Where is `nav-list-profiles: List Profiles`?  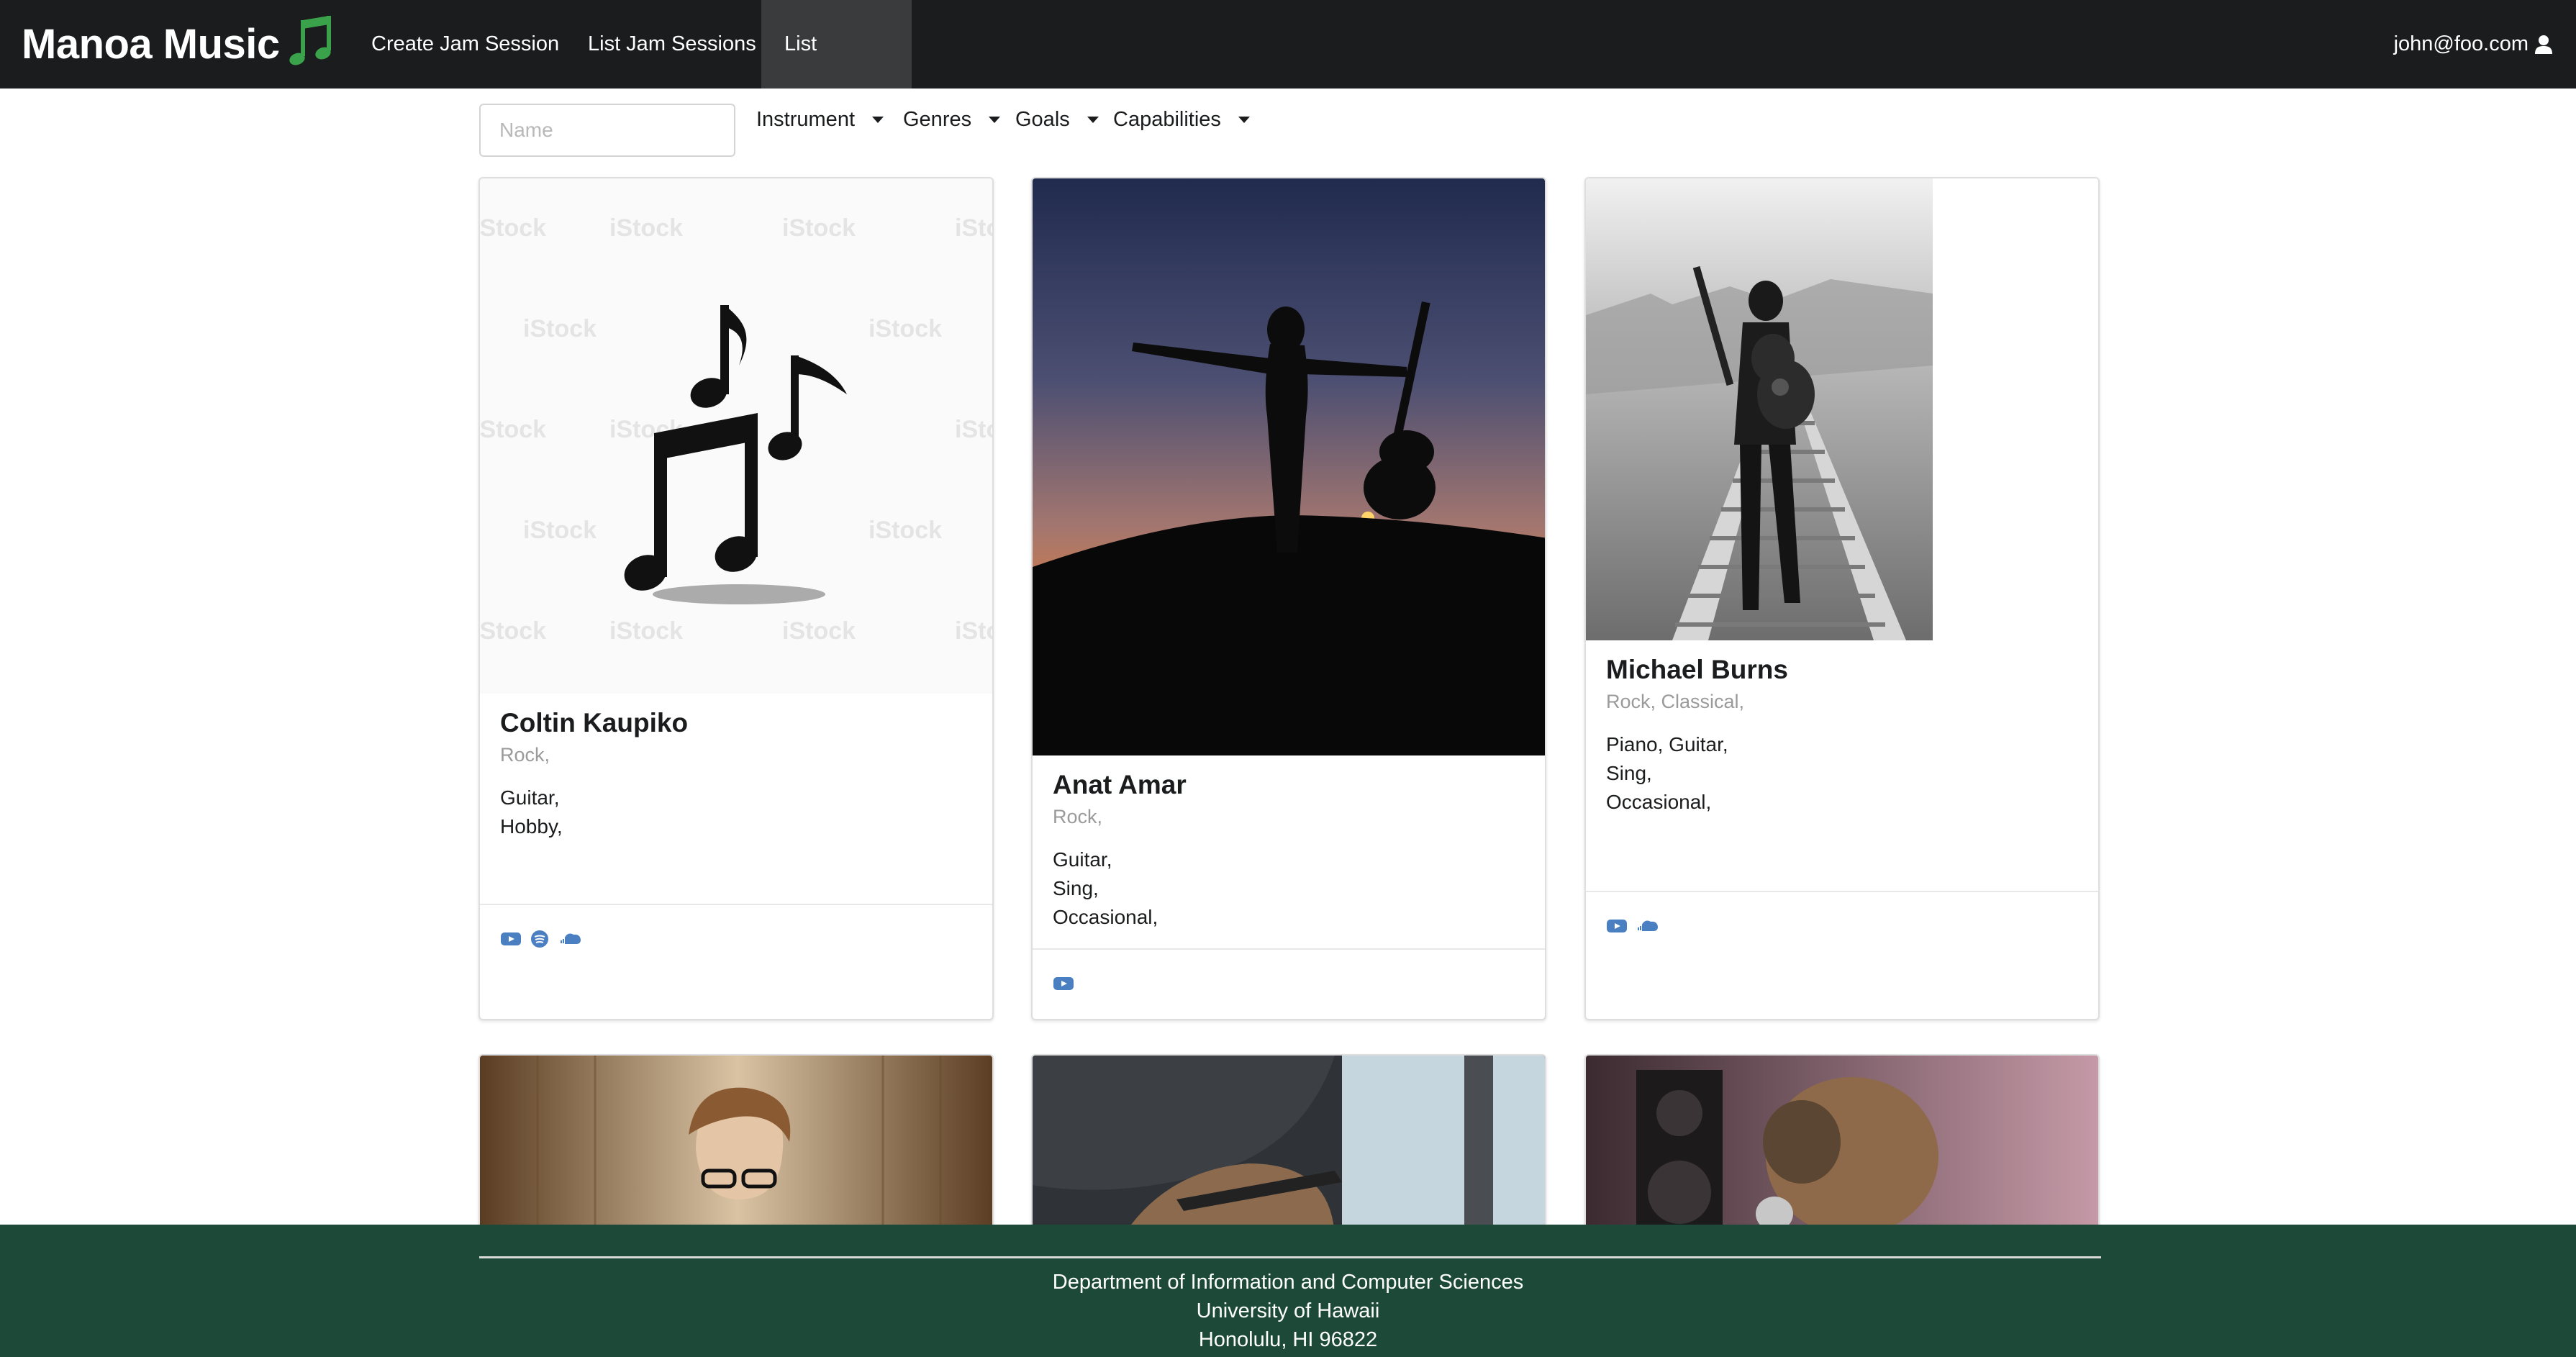 nav-list-profiles: List Profiles is located at coordinates (836, 72).